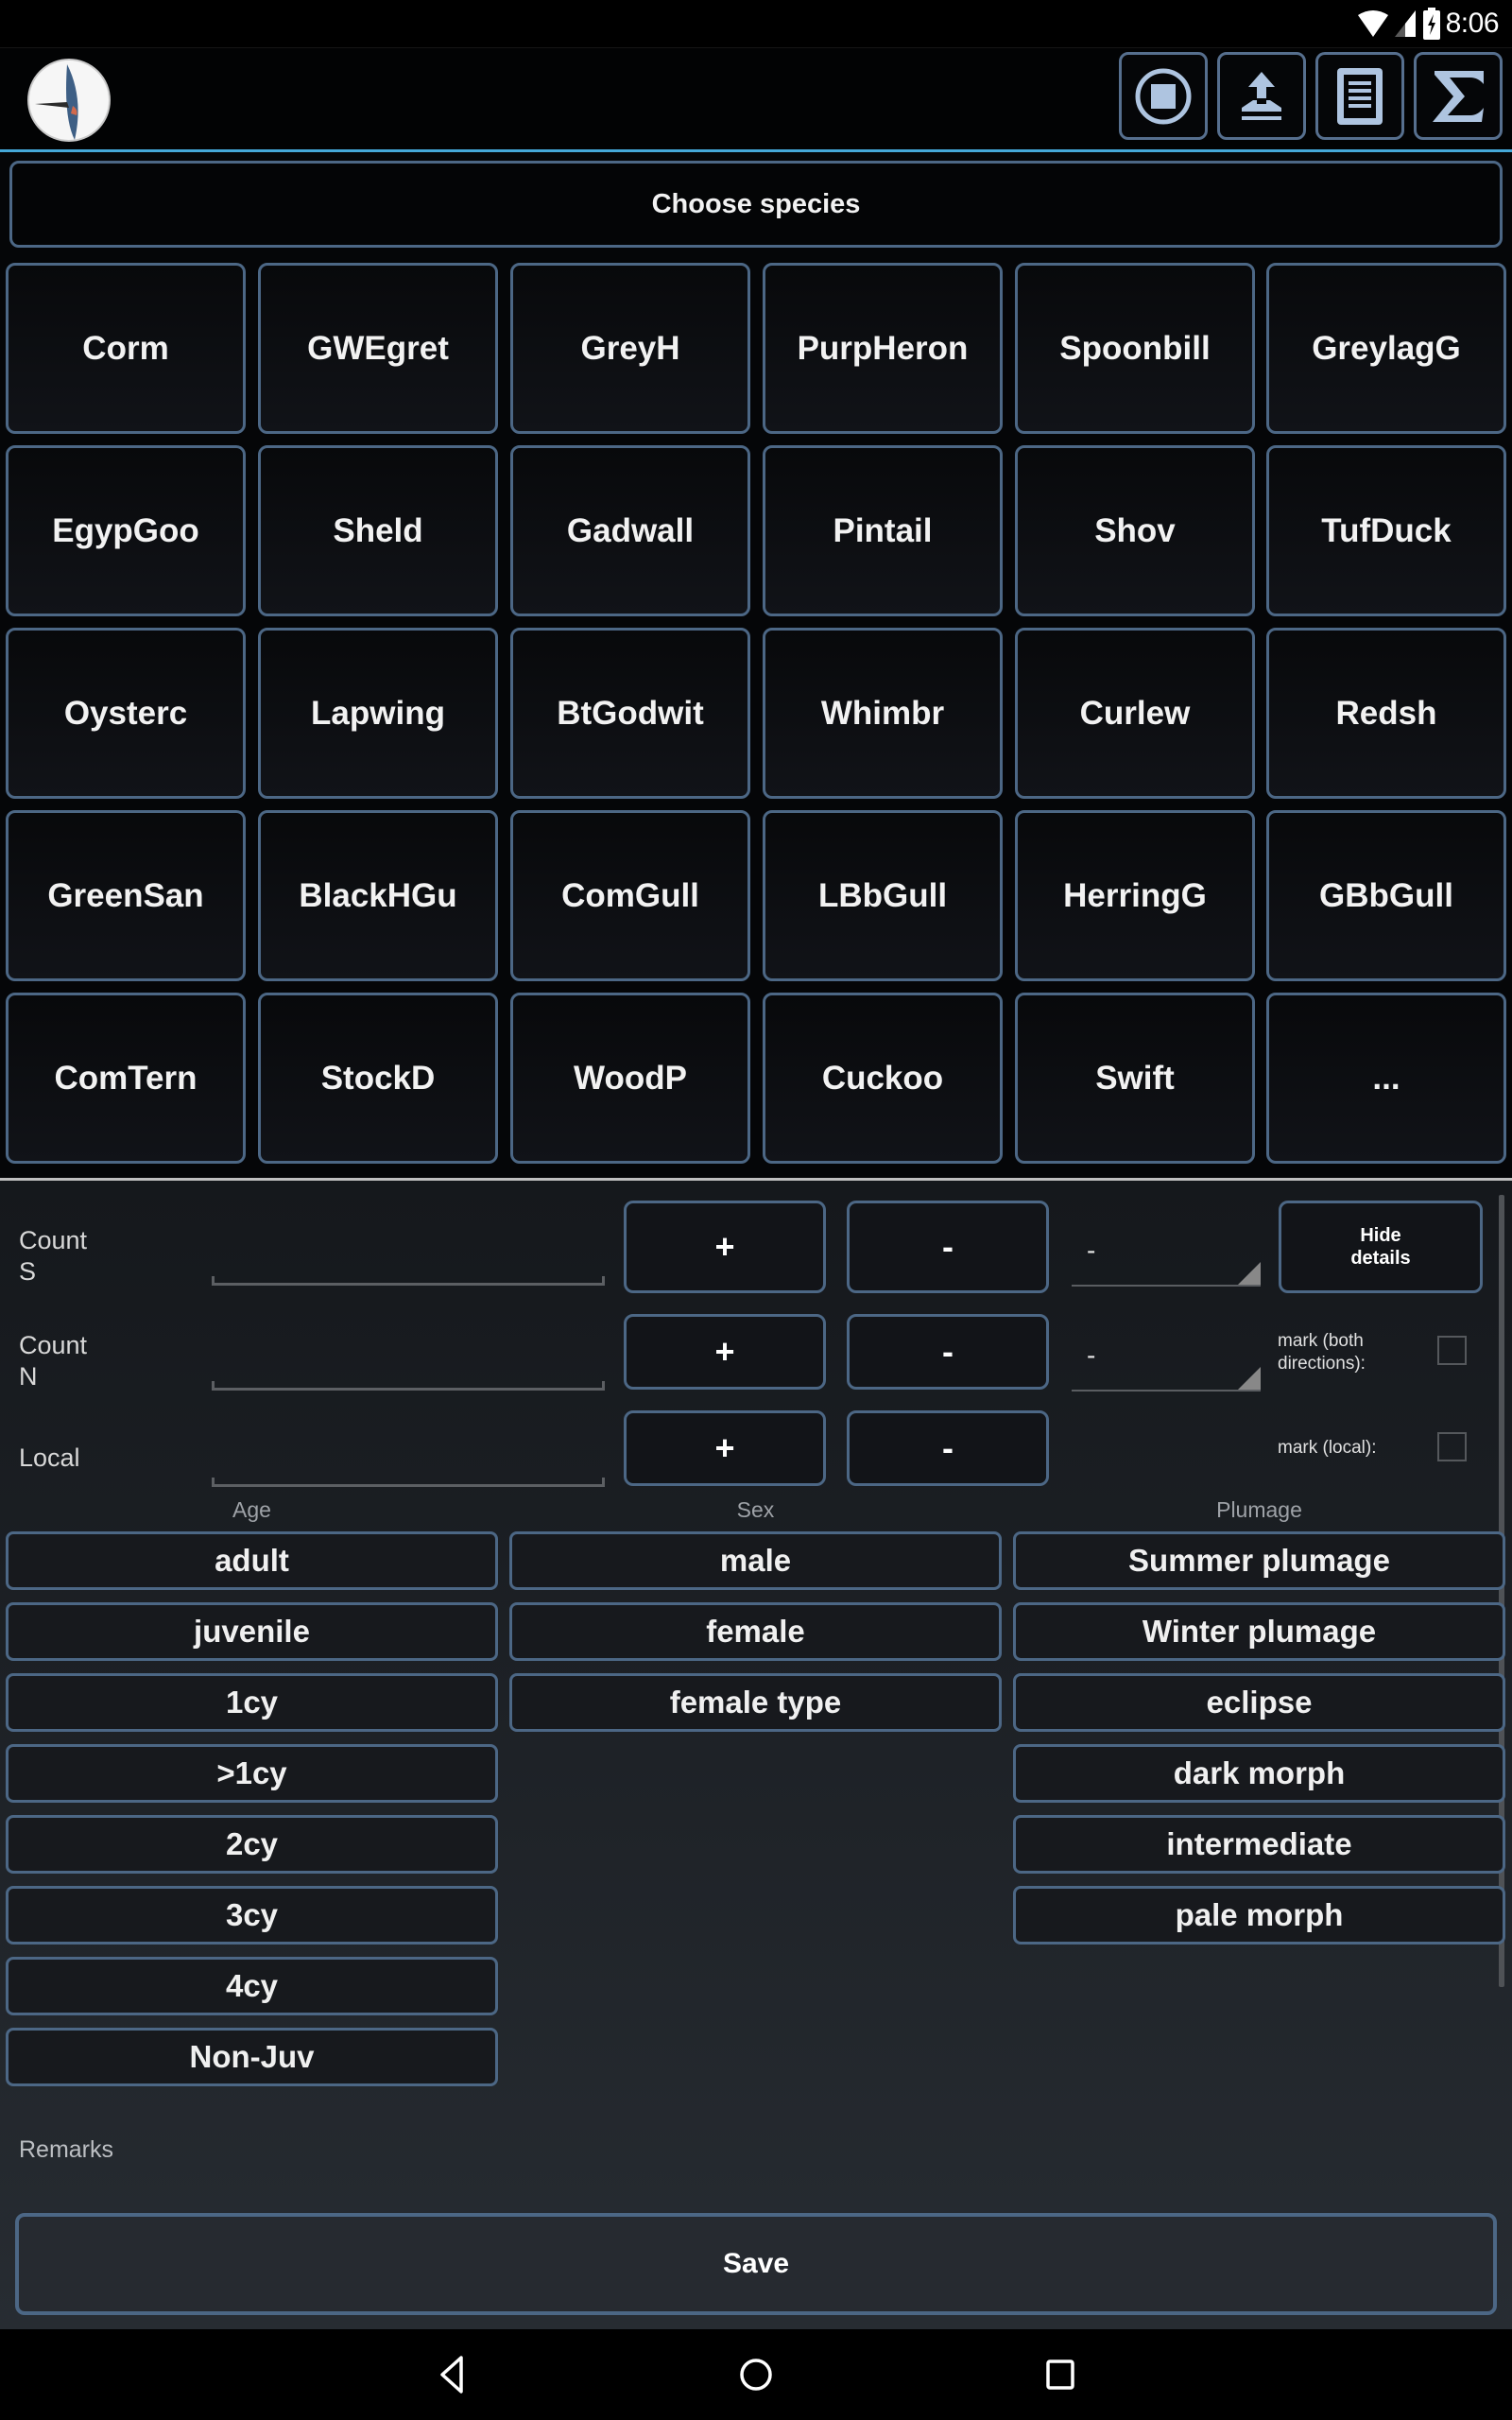 This screenshot has height=2420, width=1512. What do you see at coordinates (630, 530) in the screenshot?
I see `species-button: Gadwall` at bounding box center [630, 530].